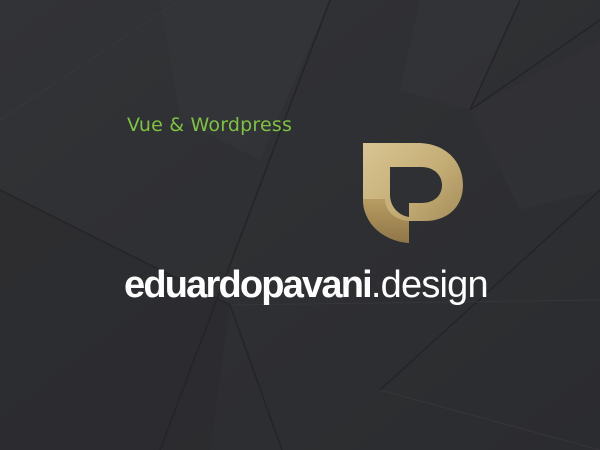  What do you see at coordinates (248, 285) in the screenshot?
I see `brand-name: eduardopavani` at bounding box center [248, 285].